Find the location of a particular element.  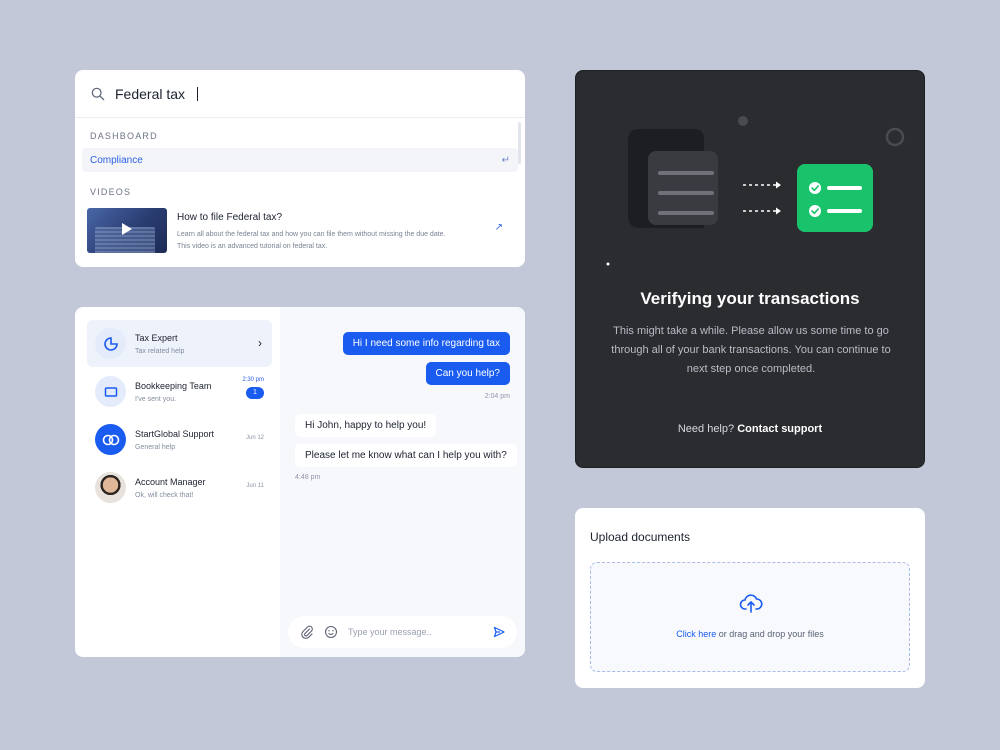

message-outgoing: Hi I need some info regarding tax is located at coordinates (426, 343).